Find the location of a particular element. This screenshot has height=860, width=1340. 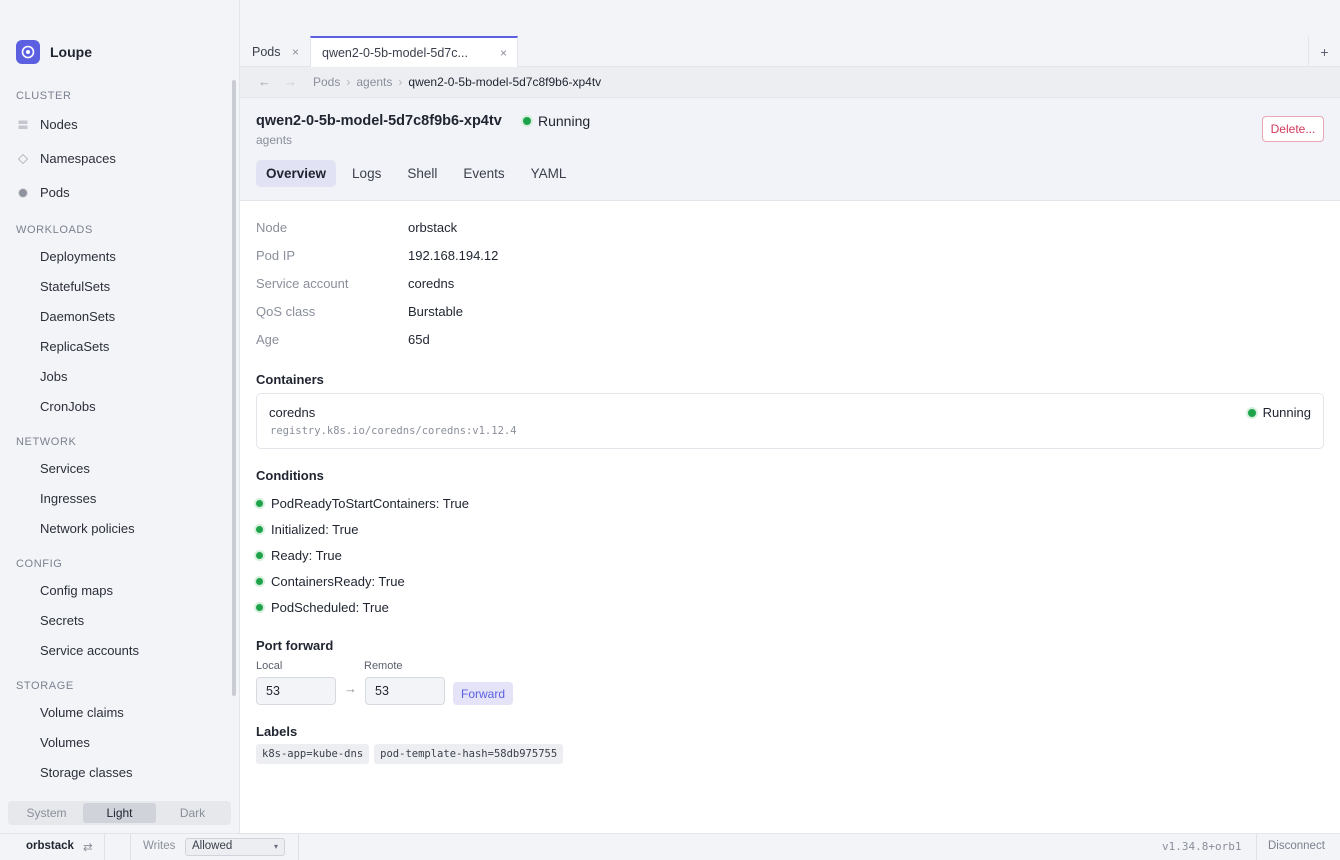

container-status-badge: Running is located at coordinates (1279, 412).